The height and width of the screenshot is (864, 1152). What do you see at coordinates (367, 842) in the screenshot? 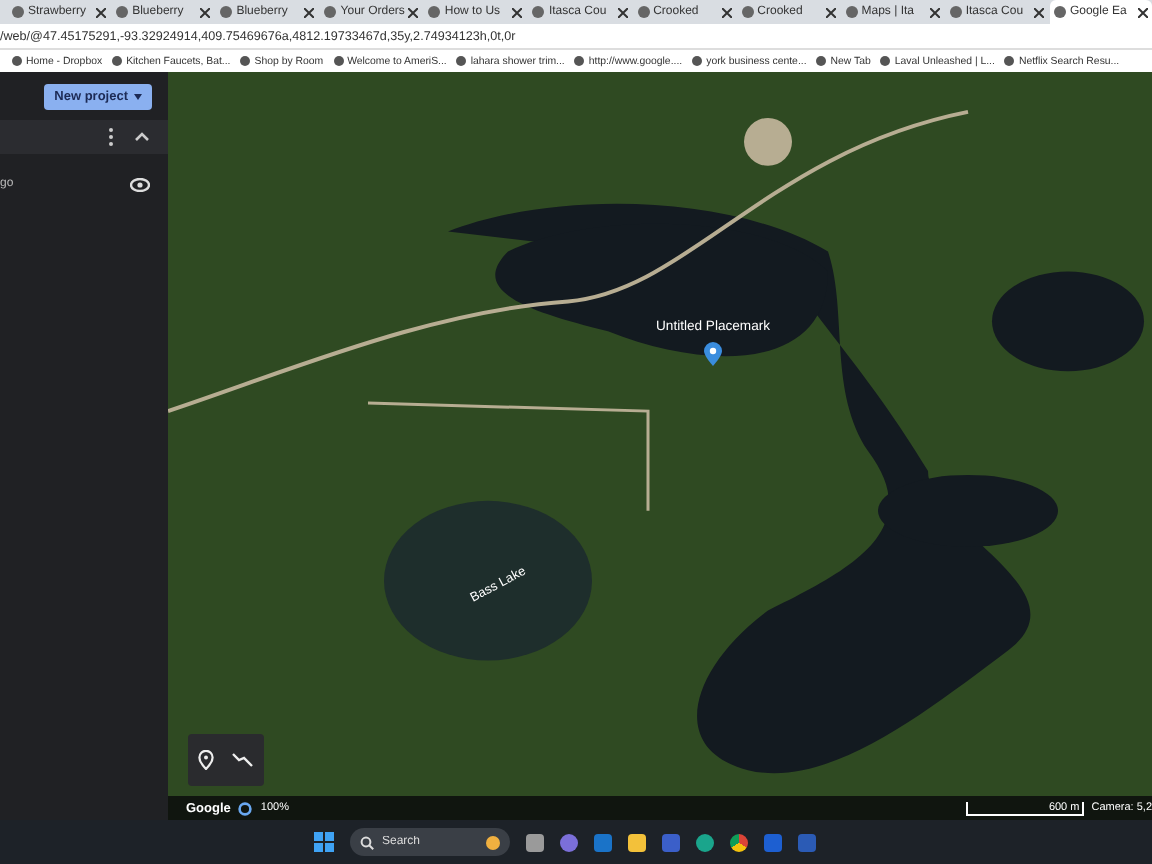
I see `search-icon` at bounding box center [367, 842].